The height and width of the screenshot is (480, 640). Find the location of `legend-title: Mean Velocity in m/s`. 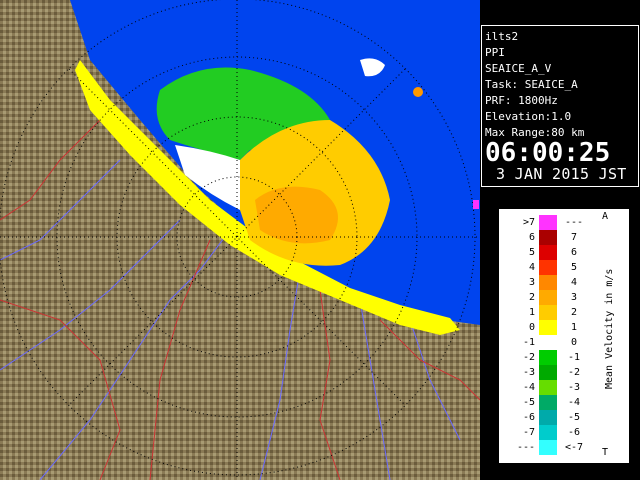

legend-title: Mean Velocity in m/s is located at coordinates (609, 329).